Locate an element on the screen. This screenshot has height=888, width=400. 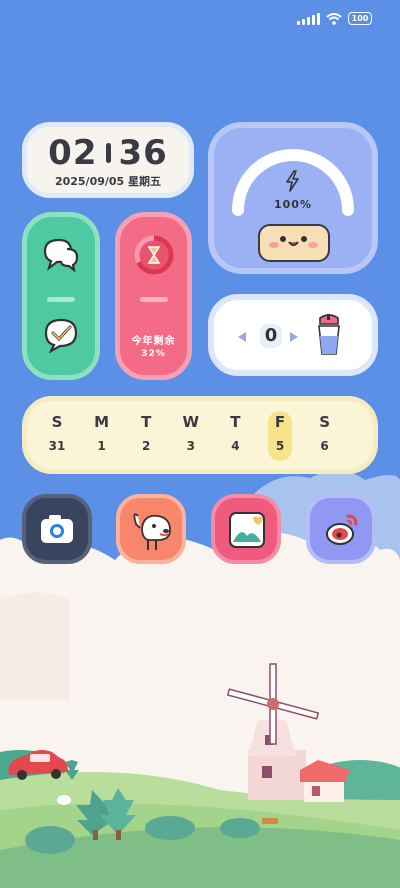
gallery-icon is located at coordinates (247, 530).